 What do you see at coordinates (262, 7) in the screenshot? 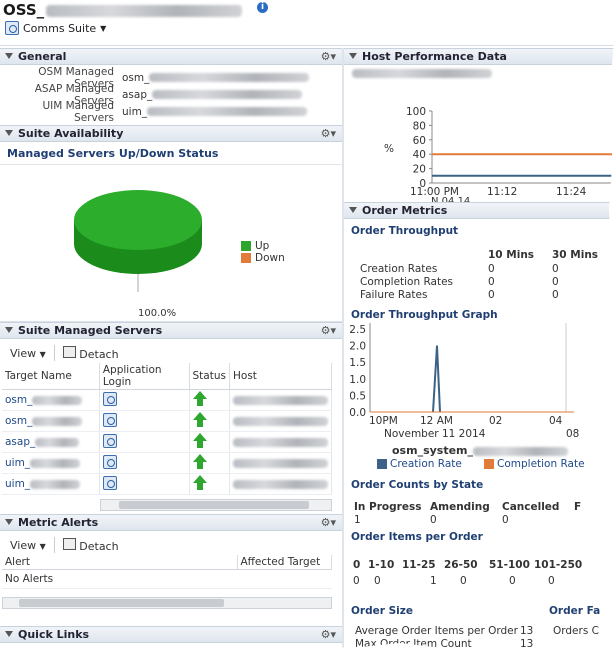
I see `info-icon: i` at bounding box center [262, 7].